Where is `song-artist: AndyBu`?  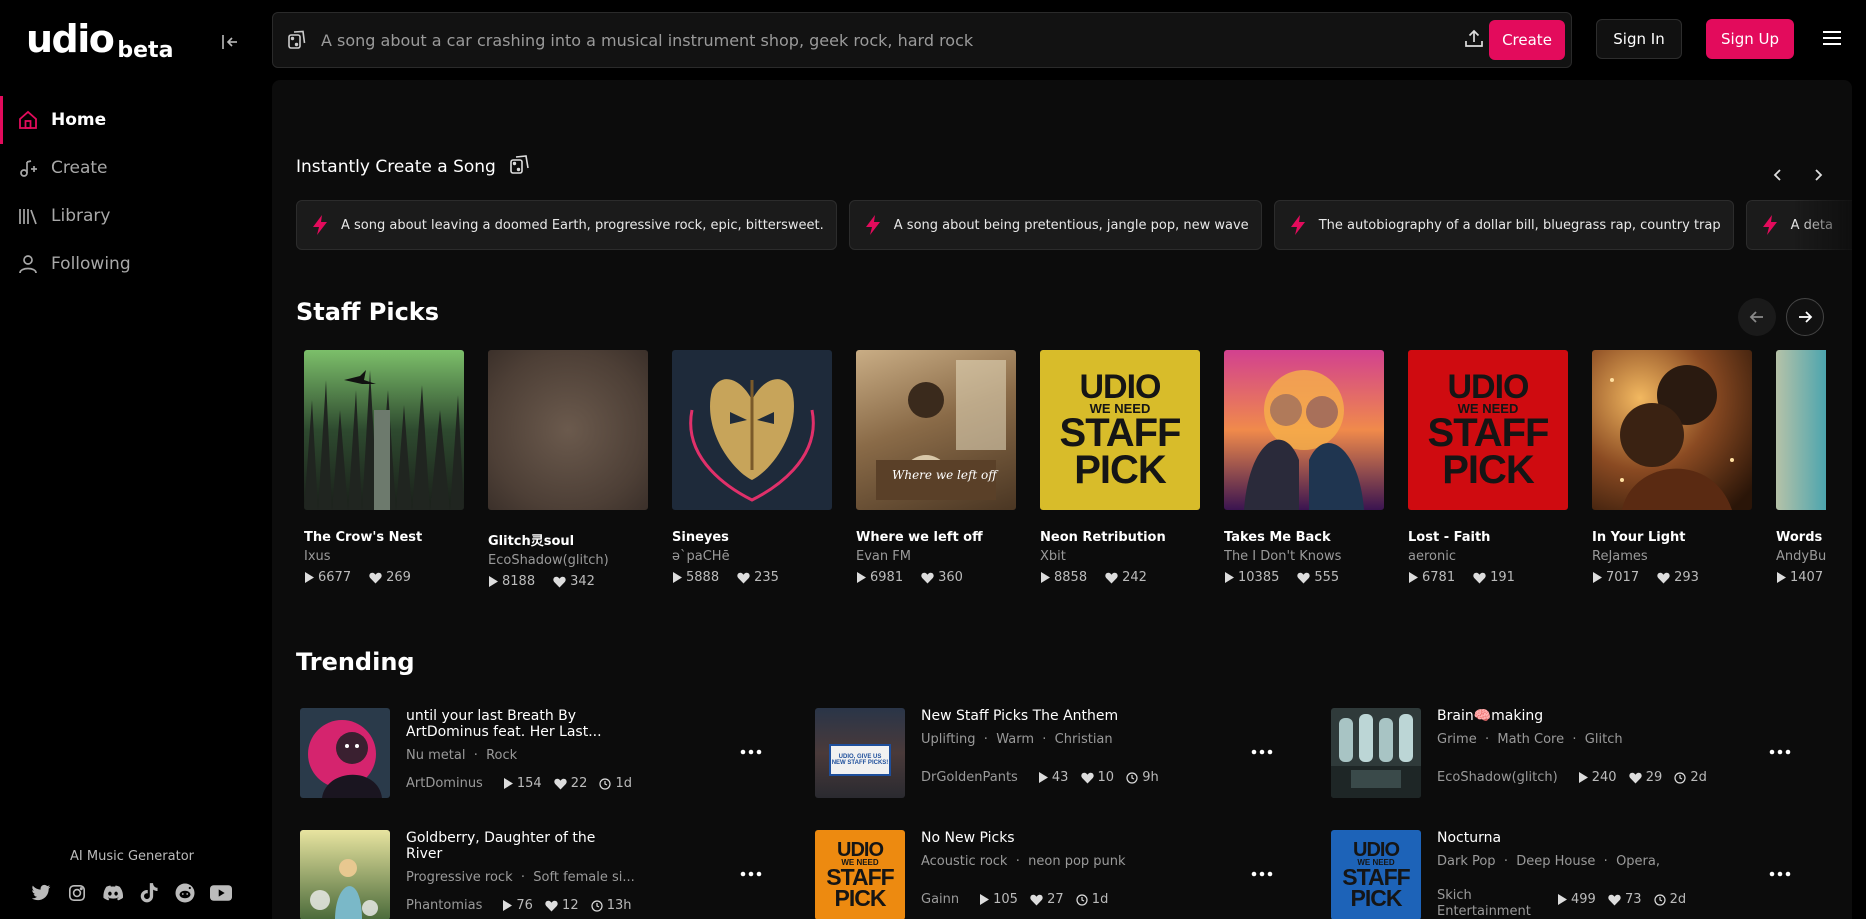
song-artist: AndyBu is located at coordinates (1801, 556).